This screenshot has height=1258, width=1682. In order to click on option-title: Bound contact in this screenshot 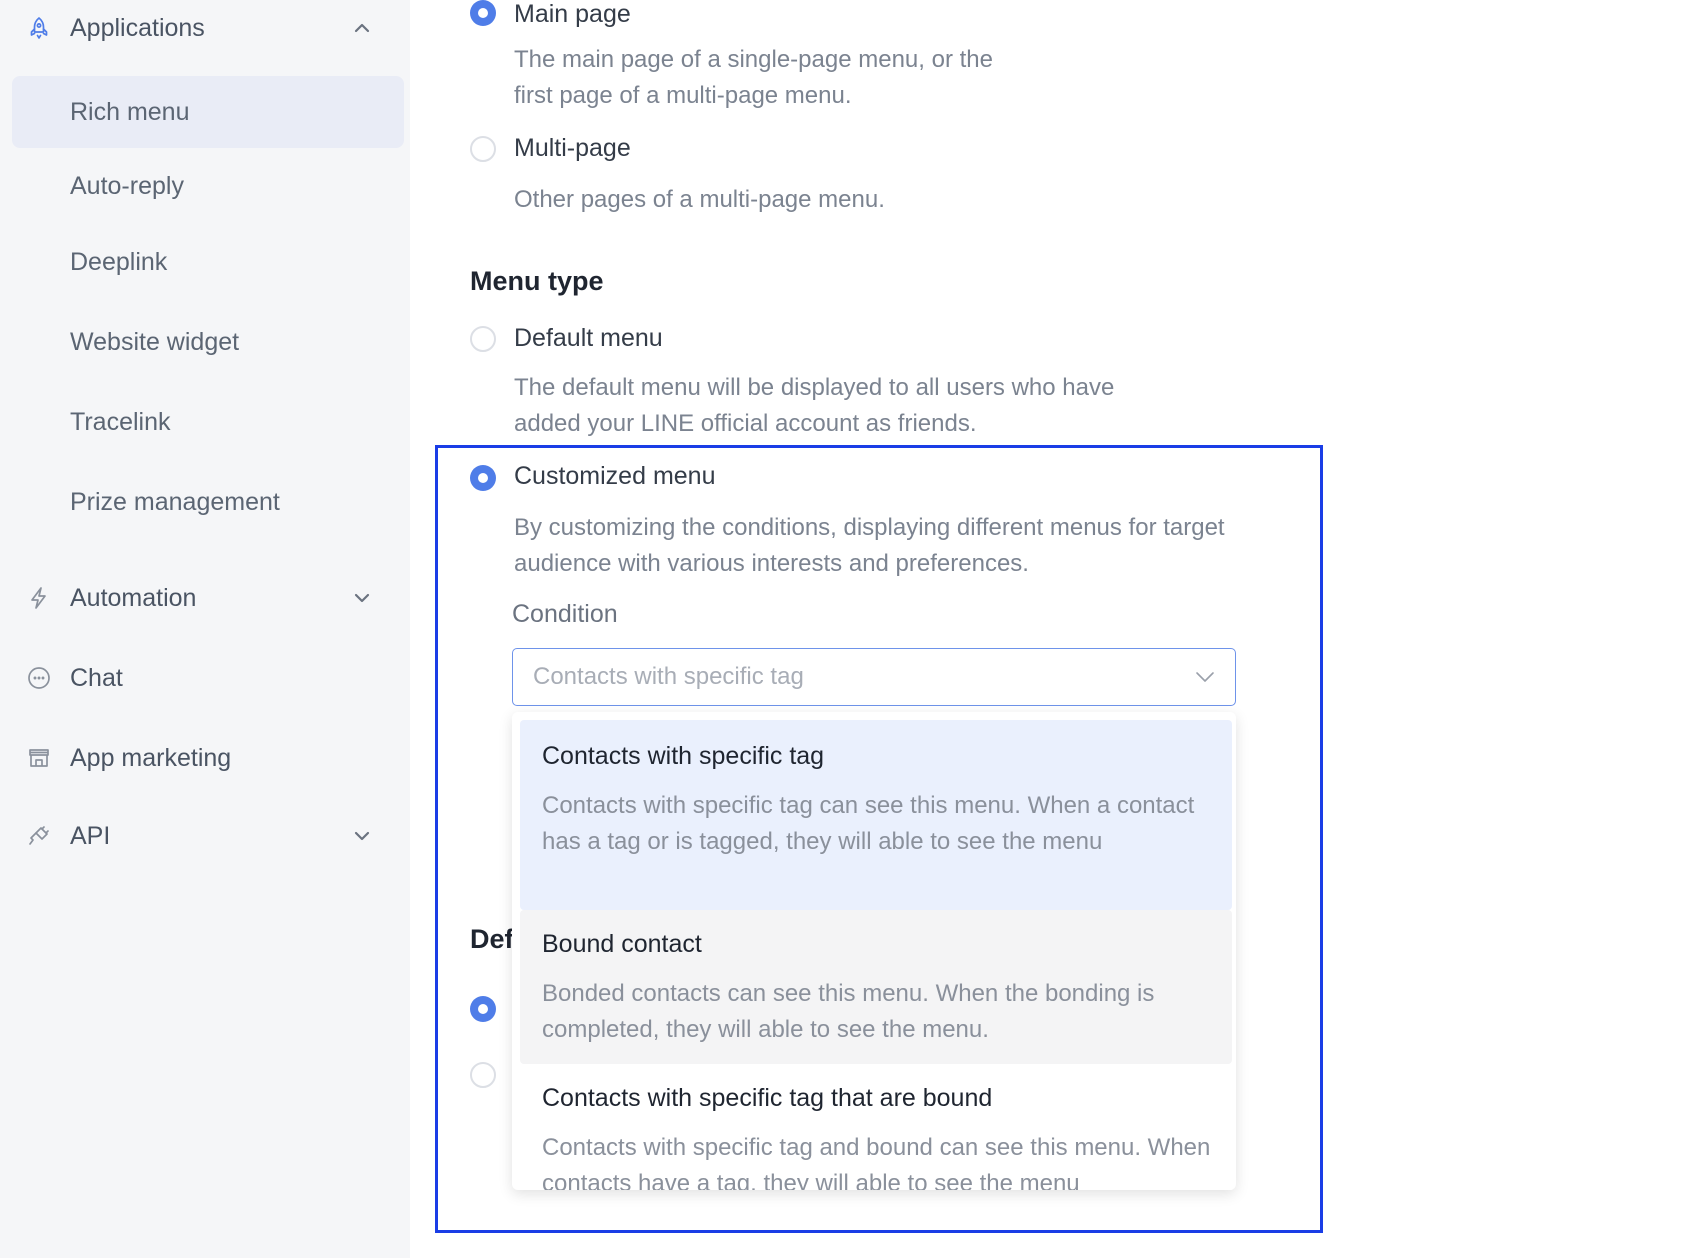, I will do `click(622, 944)`.